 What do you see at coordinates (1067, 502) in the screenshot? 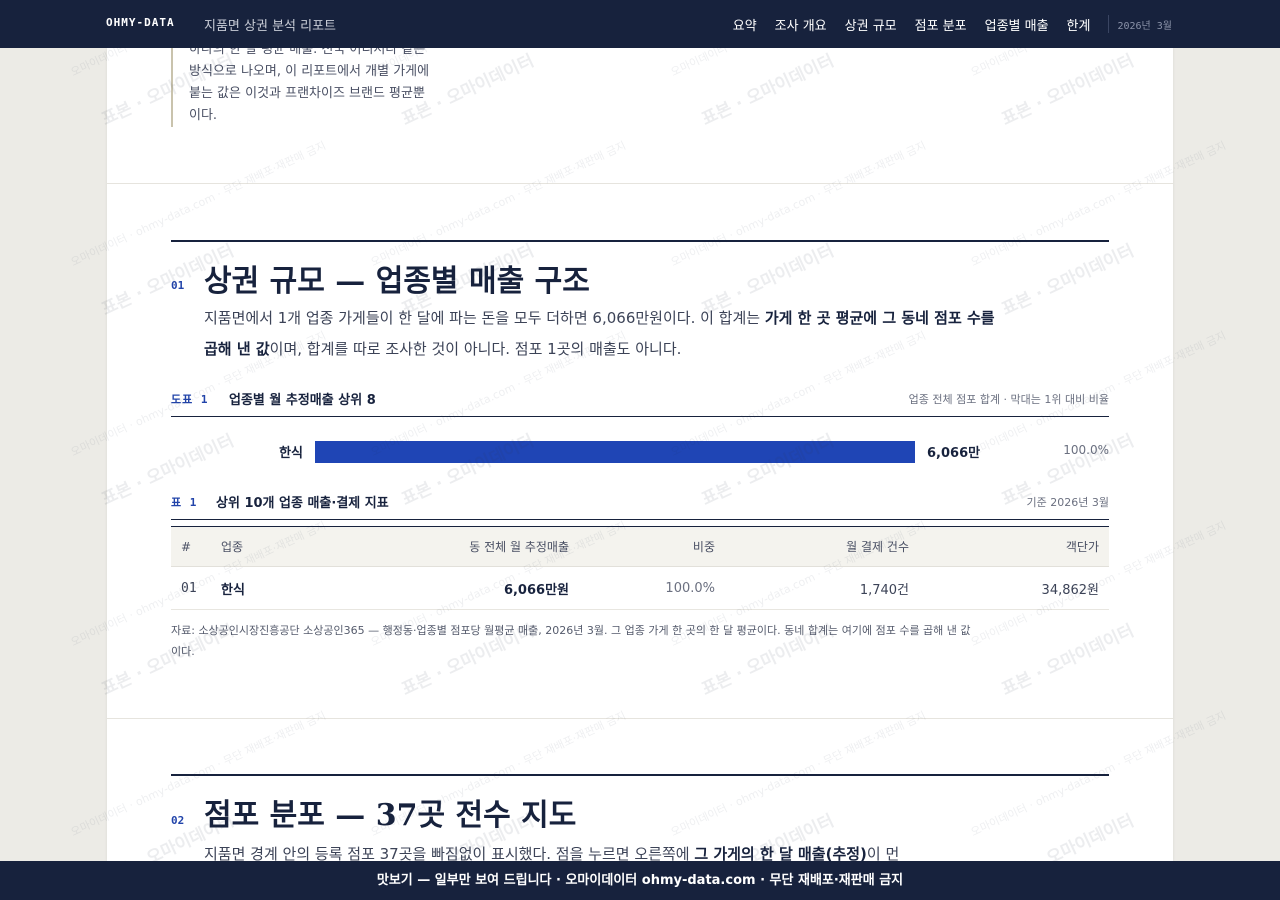
I see `table-note: 기준 2026년 3월` at bounding box center [1067, 502].